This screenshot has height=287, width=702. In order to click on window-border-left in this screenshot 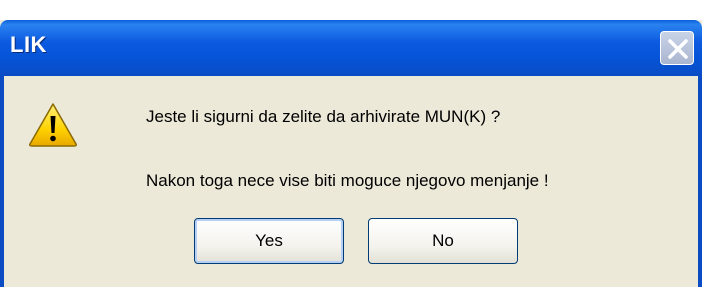, I will do `click(2, 181)`.